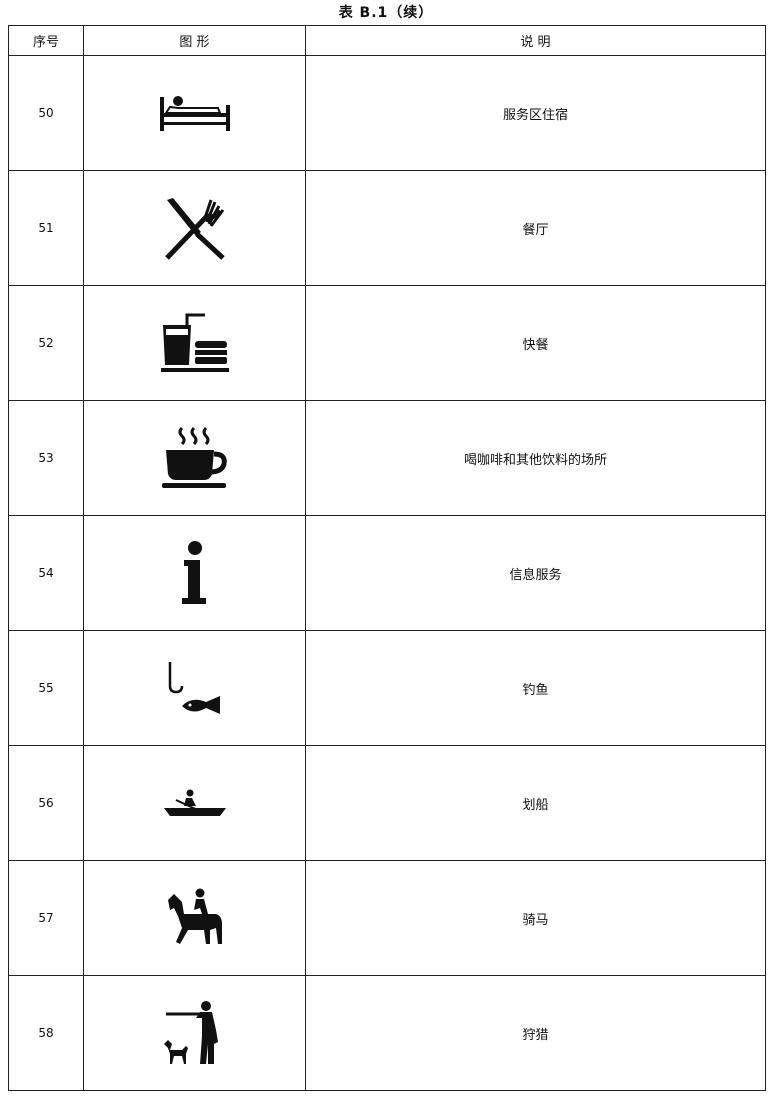 This screenshot has width=772, height=1100. I want to click on row-description: 划船, so click(535, 803).